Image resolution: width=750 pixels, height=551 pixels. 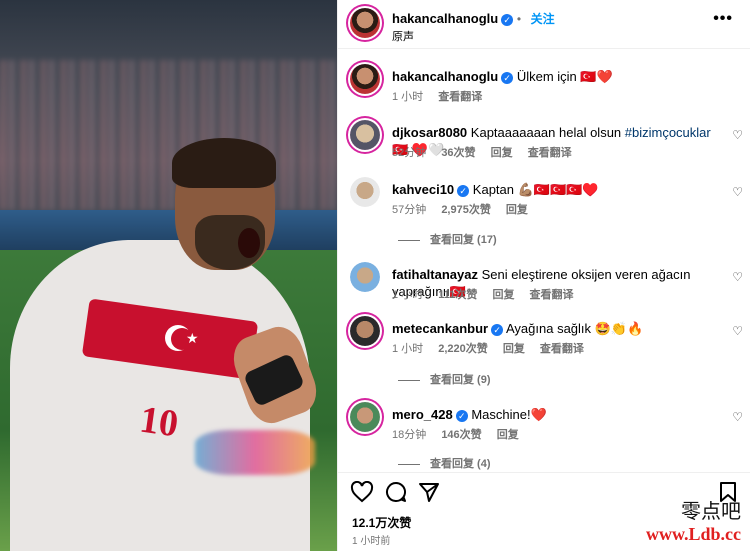 What do you see at coordinates (463, 349) in the screenshot?
I see `comment-likes: 2,220次赞` at bounding box center [463, 349].